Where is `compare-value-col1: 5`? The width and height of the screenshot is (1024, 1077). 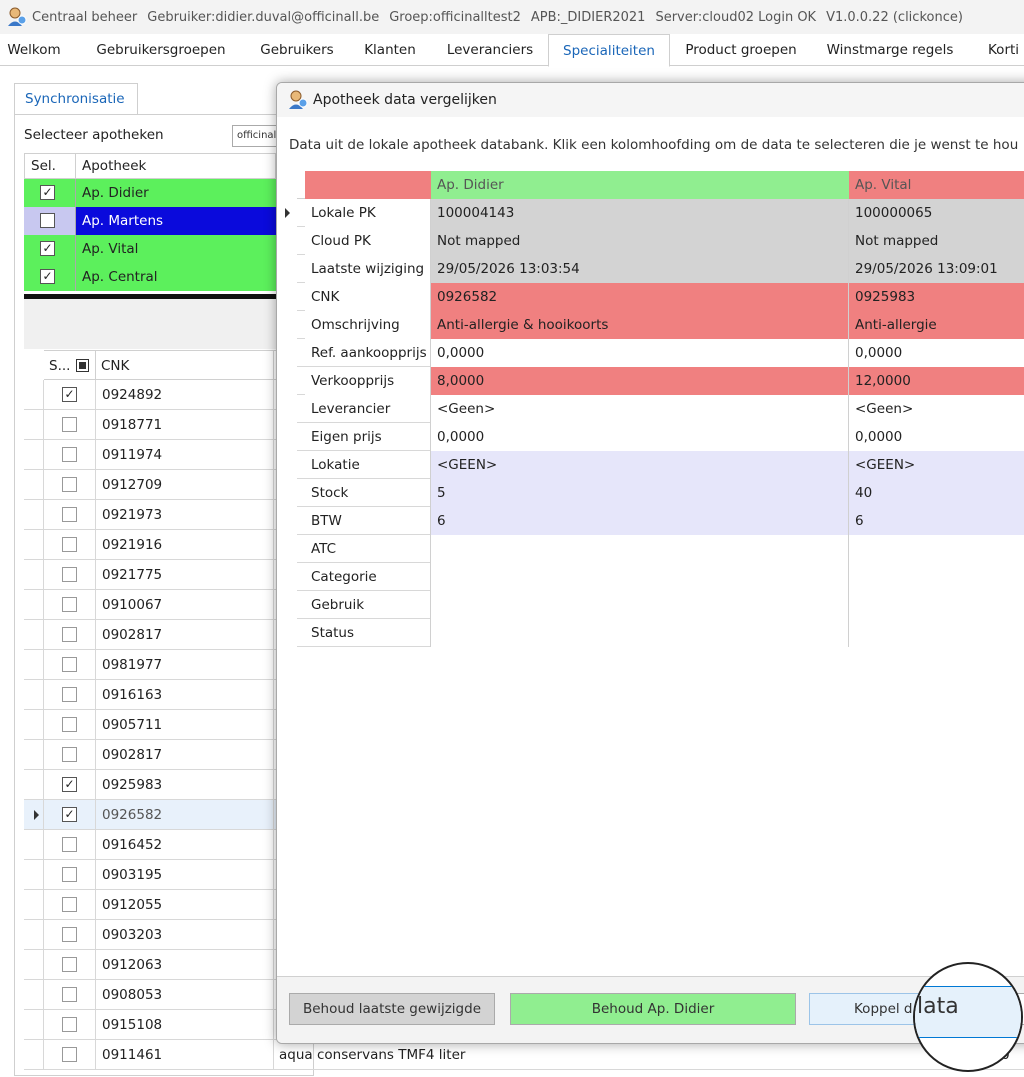 compare-value-col1: 5 is located at coordinates (640, 493).